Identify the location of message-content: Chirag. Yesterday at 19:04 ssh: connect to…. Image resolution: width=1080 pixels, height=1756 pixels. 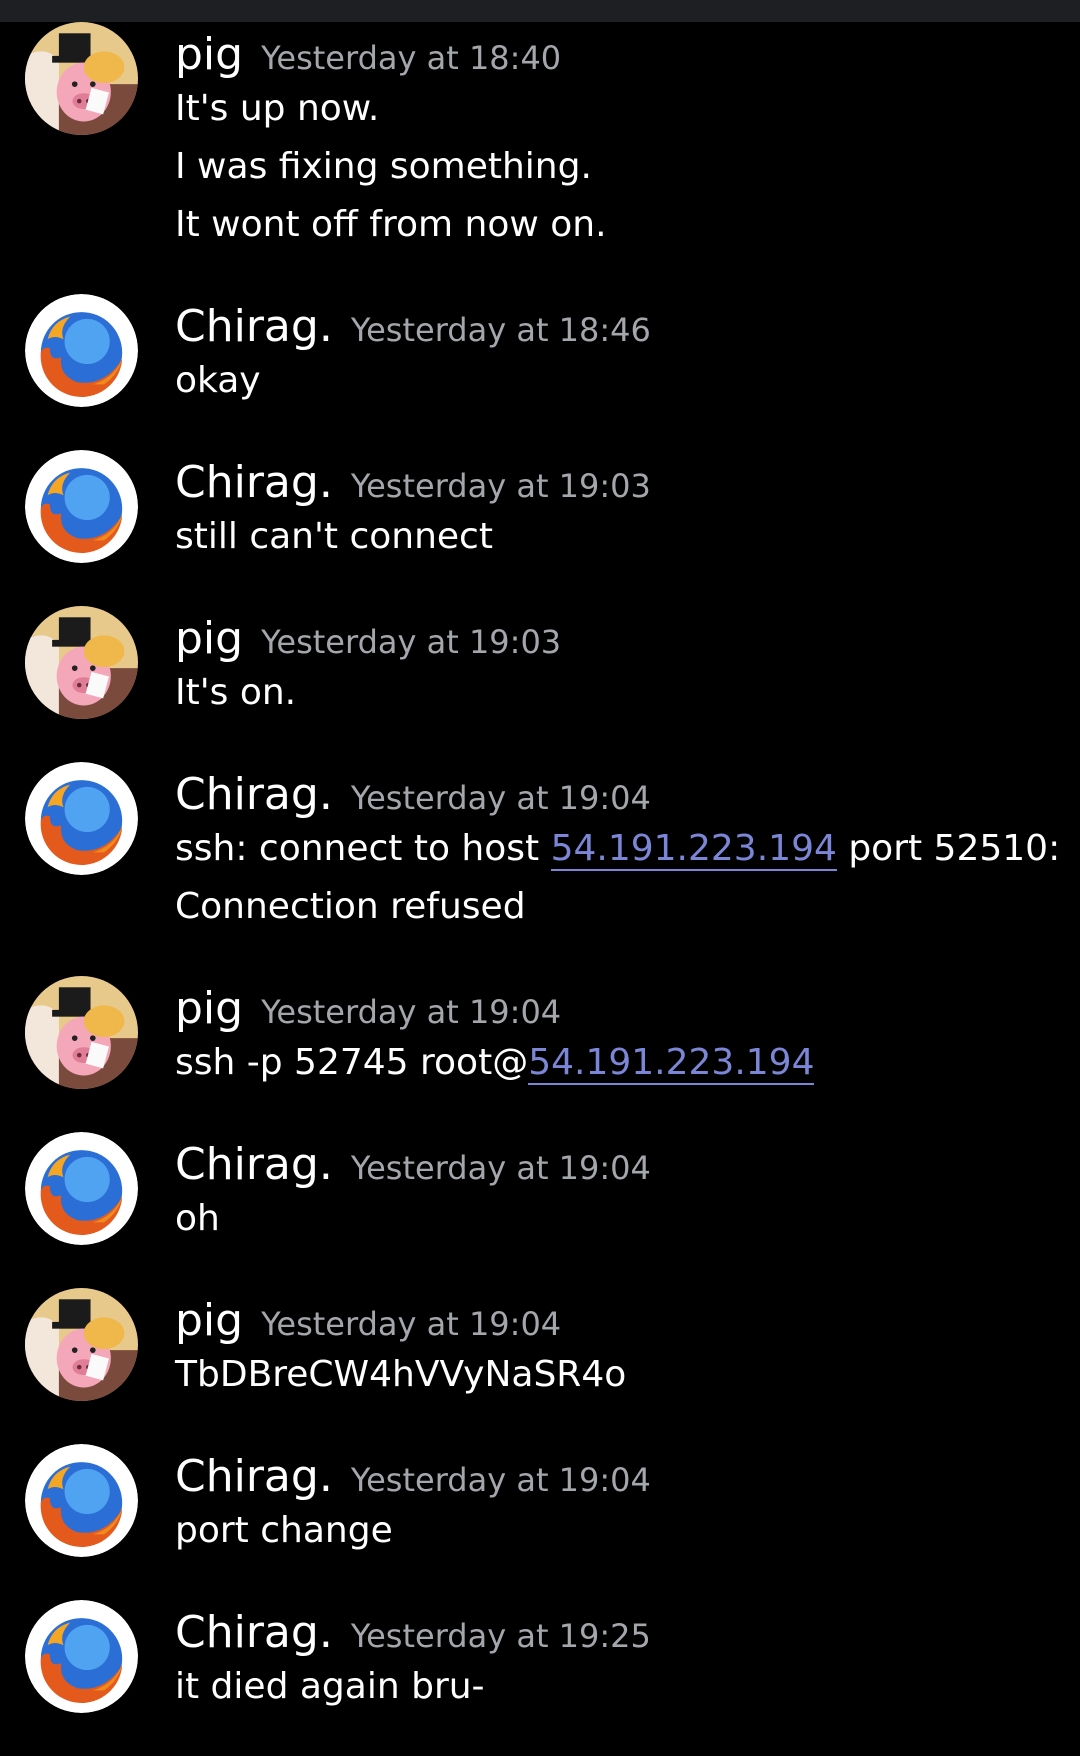
(627, 849).